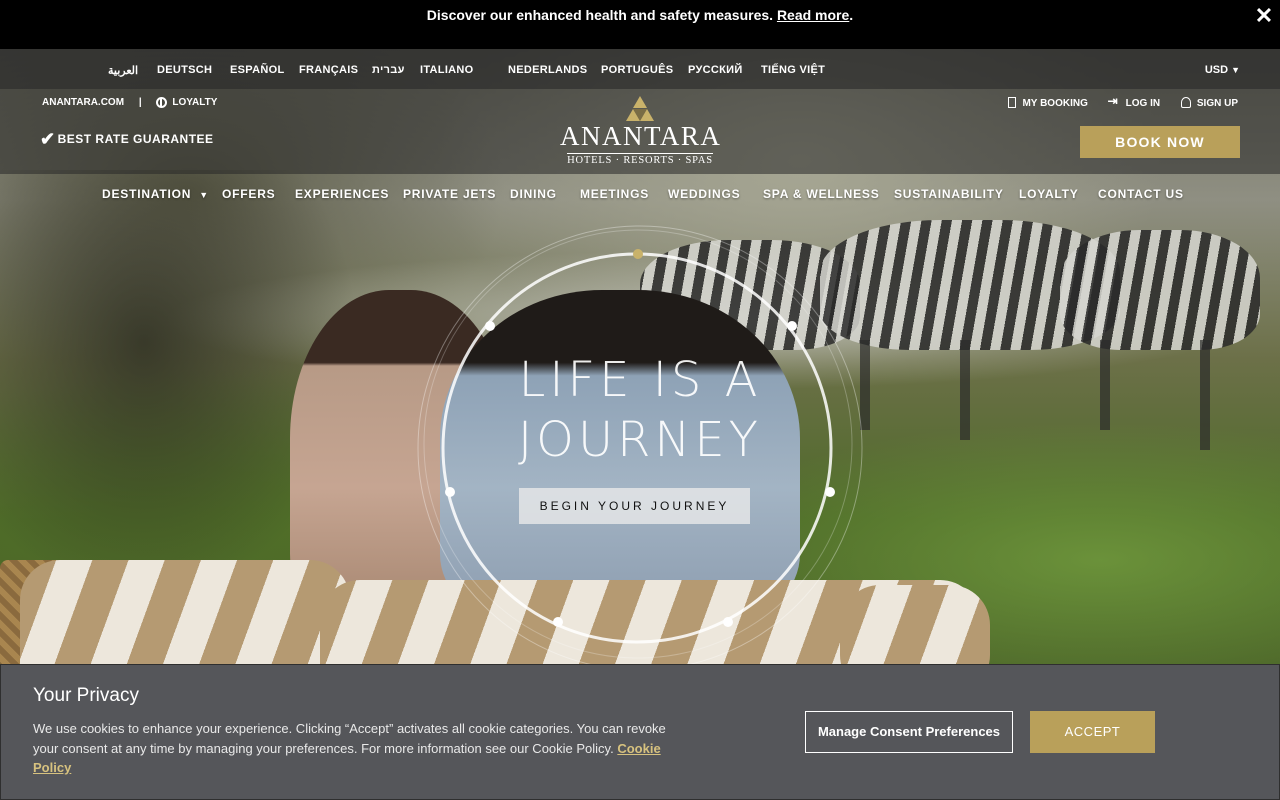  Describe the element at coordinates (793, 70) in the screenshot. I see `lang-vietnamese: TIẾNG VIỆT` at that location.